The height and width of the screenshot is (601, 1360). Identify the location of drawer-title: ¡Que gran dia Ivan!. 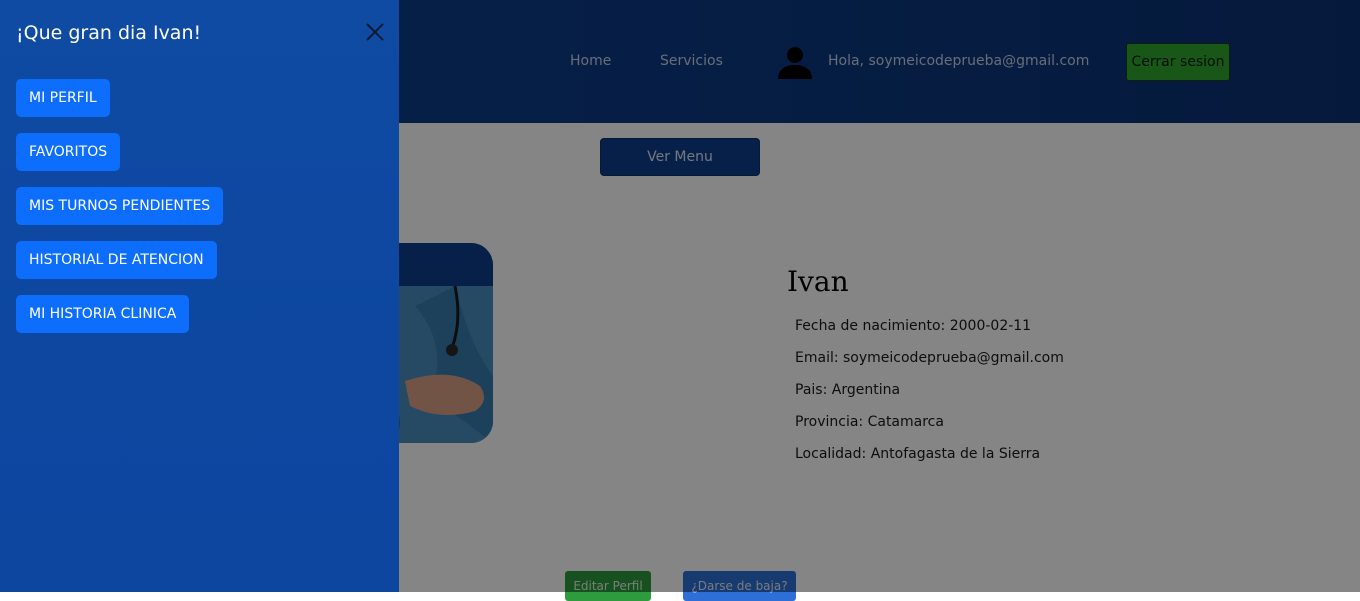
(109, 33).